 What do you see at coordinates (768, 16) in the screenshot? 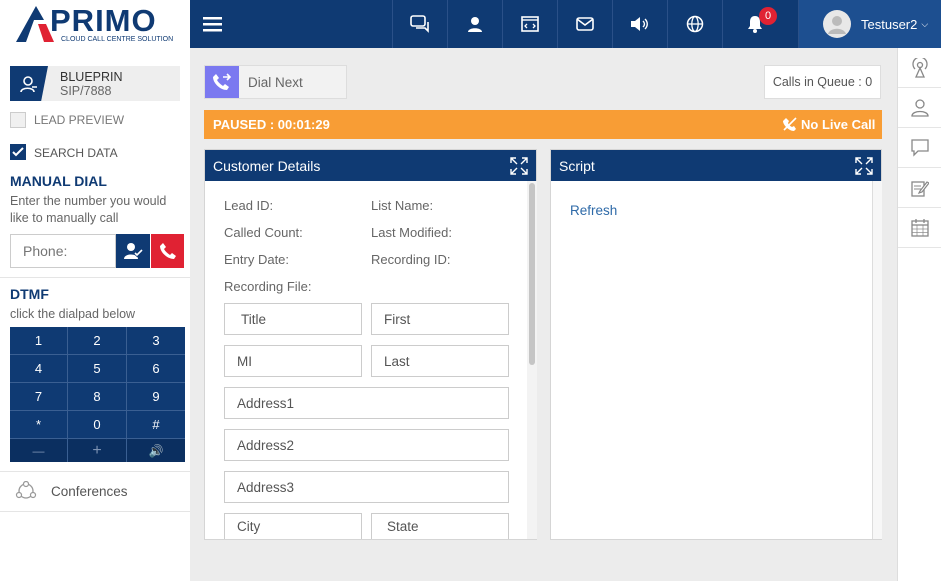
I see `notification-badge: 0` at bounding box center [768, 16].